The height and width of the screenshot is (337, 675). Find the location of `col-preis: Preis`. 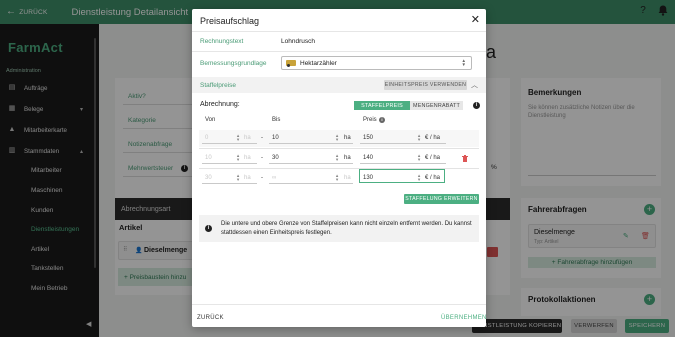

col-preis: Preis is located at coordinates (370, 120).